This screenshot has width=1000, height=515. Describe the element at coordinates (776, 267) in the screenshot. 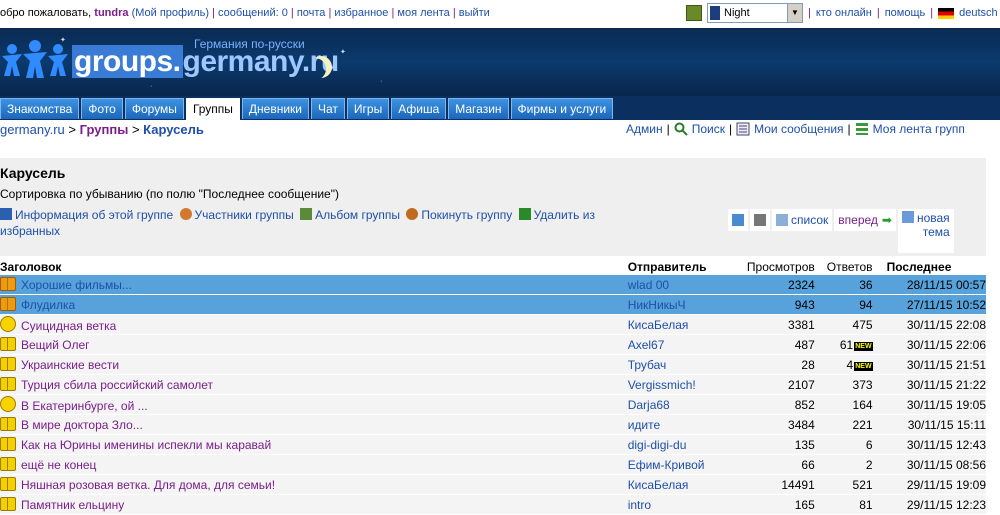

I see `header-views: Просмотров` at that location.